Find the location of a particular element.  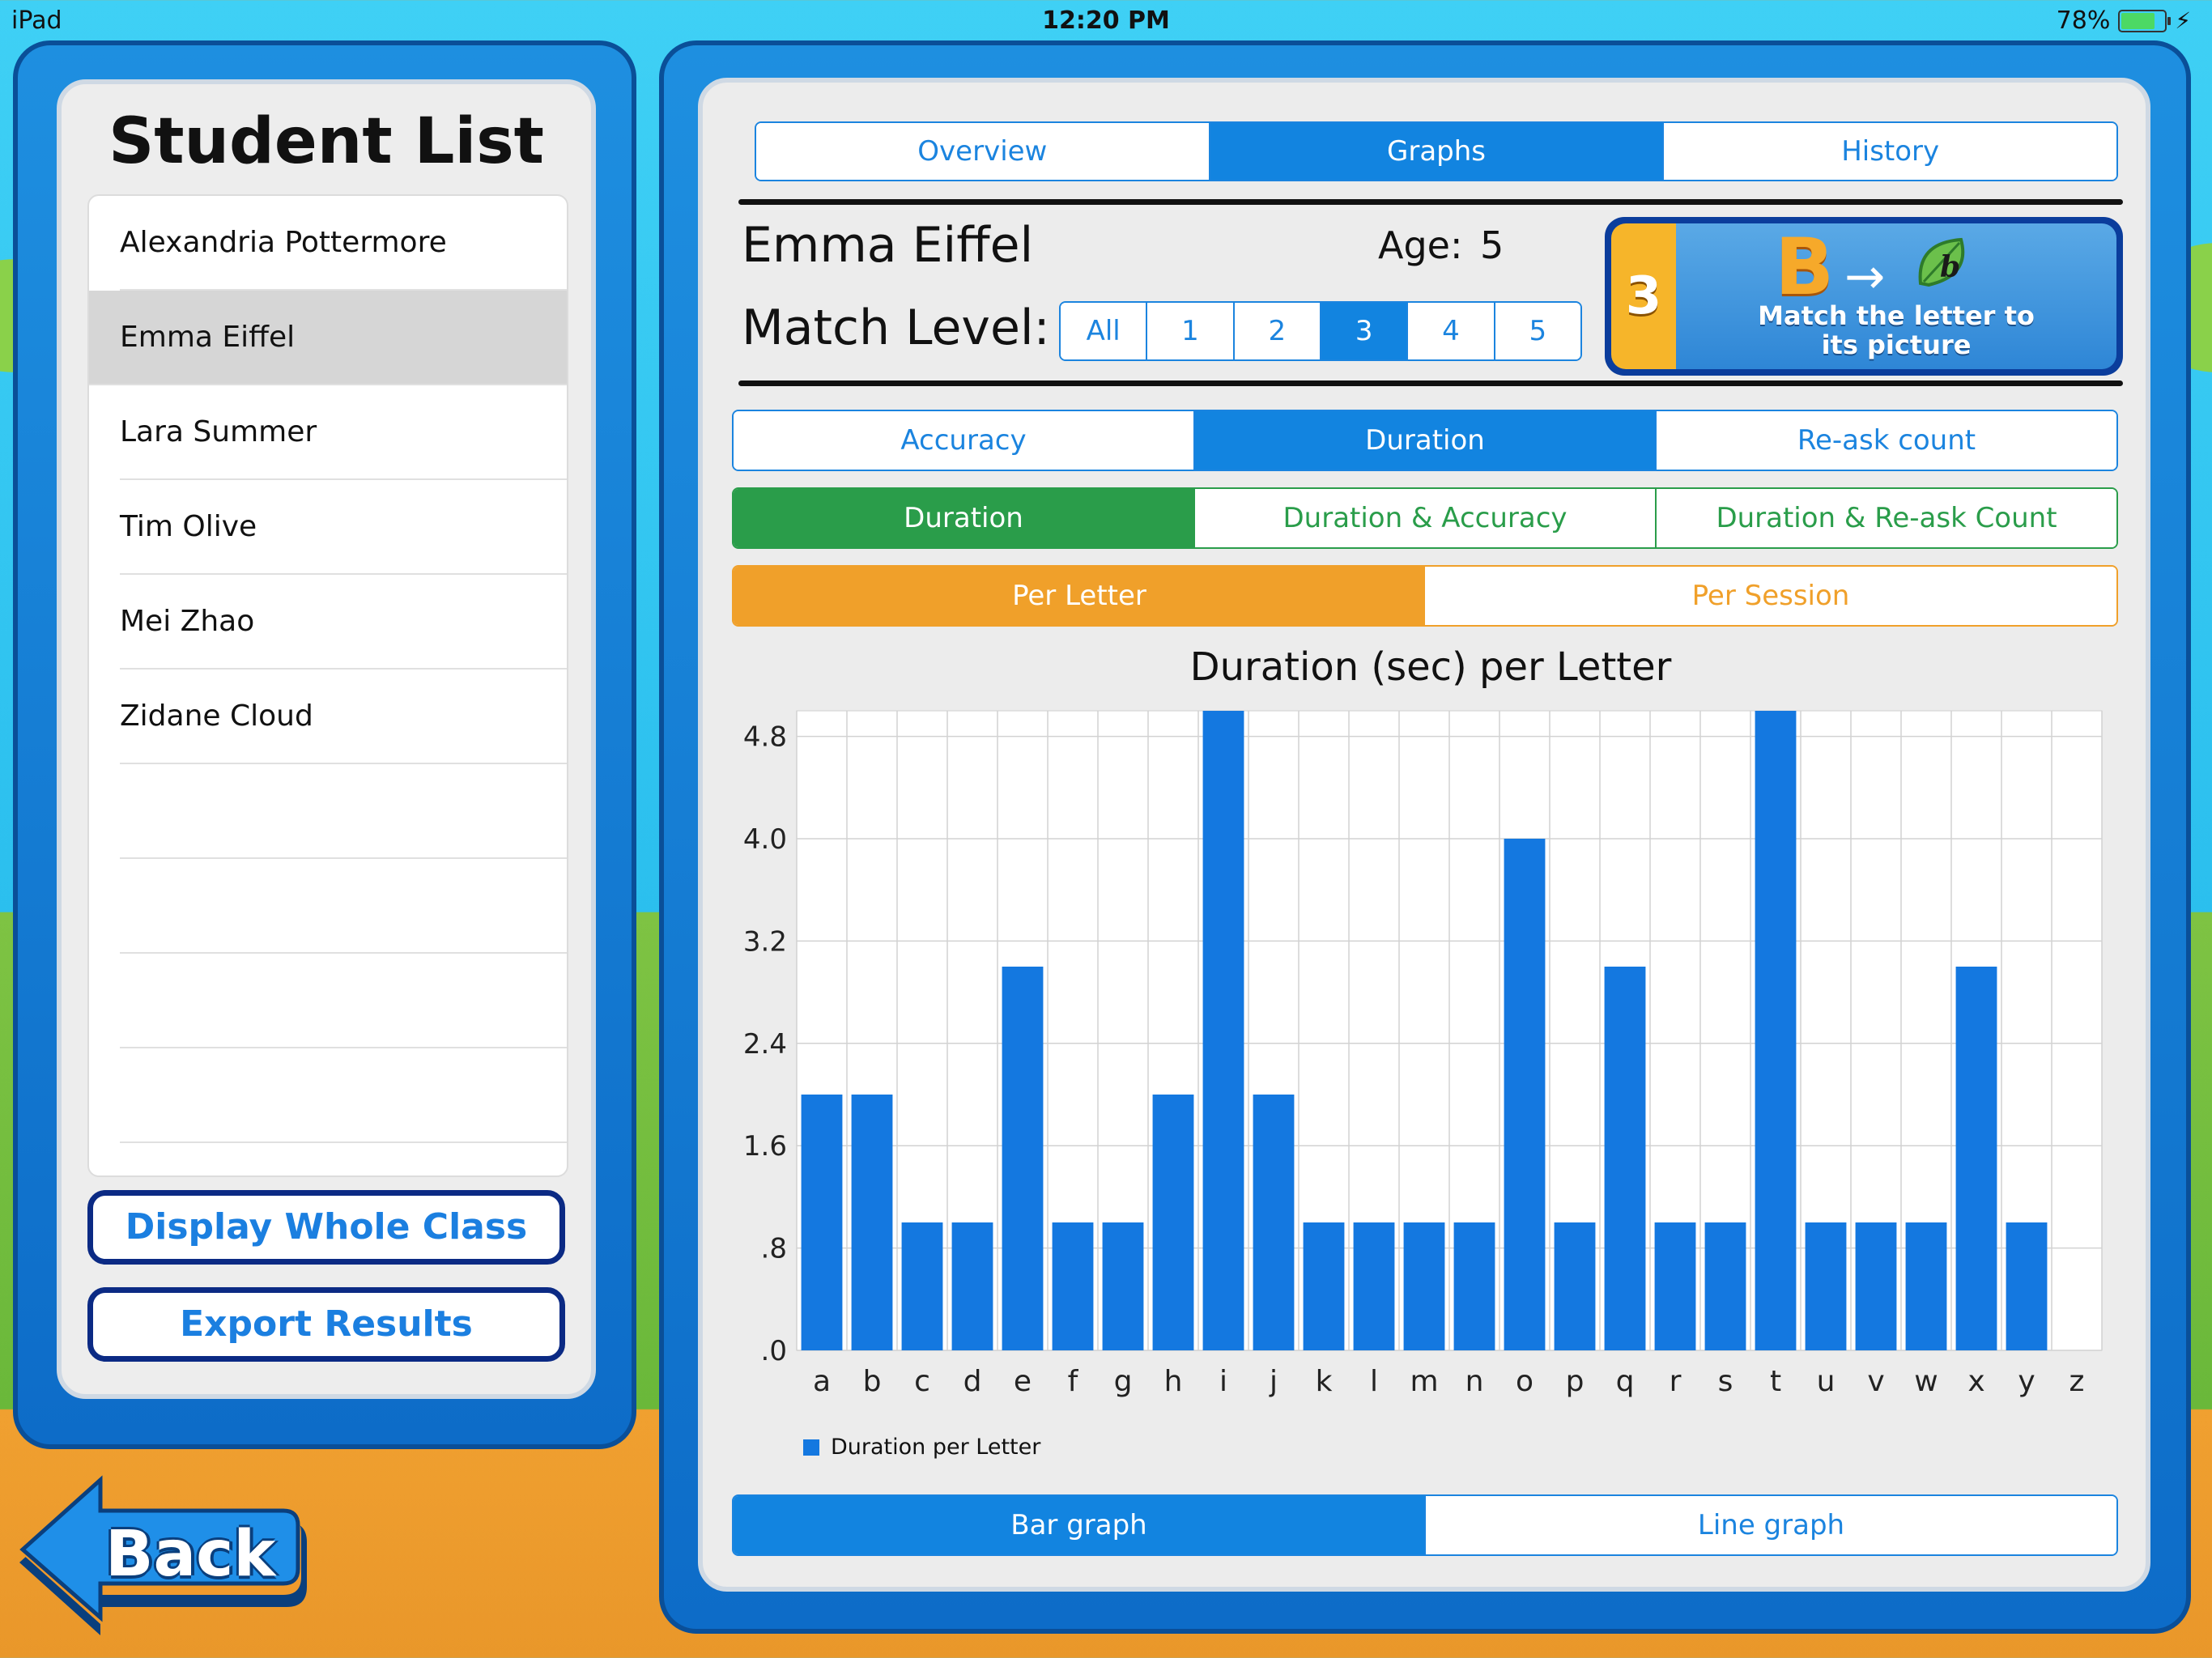

y-tick-label: .8 is located at coordinates (774, 1249).